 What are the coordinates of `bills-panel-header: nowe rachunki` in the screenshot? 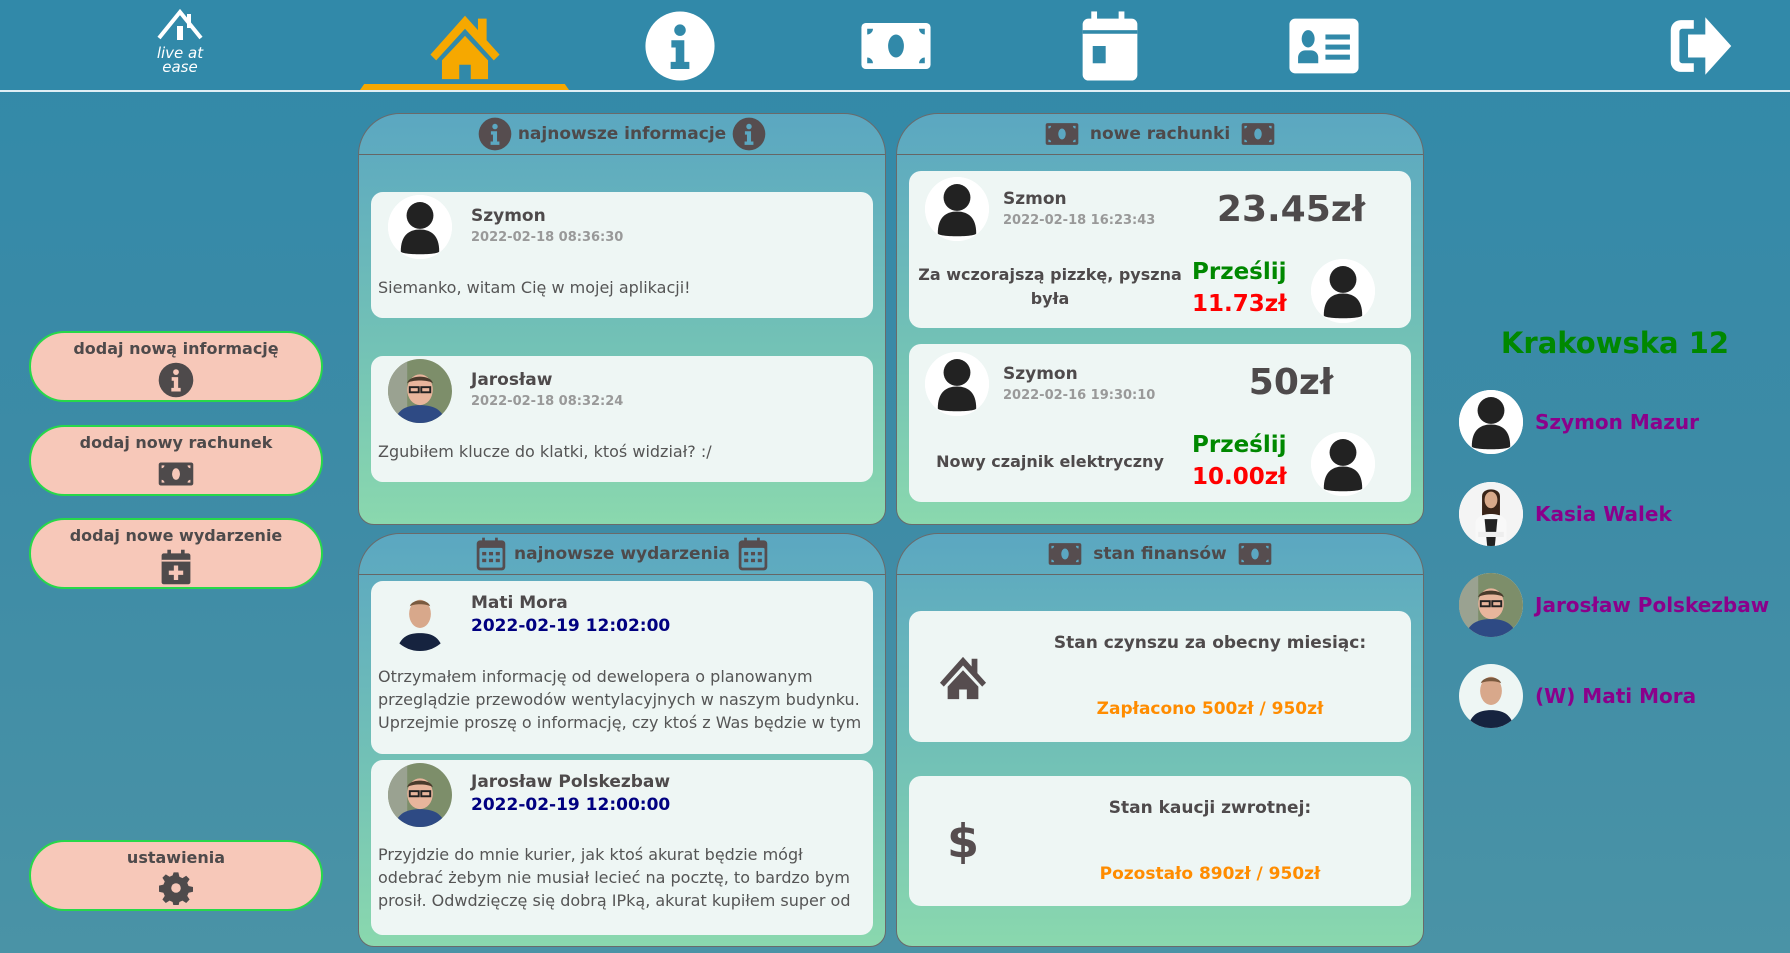 It's located at (1160, 134).